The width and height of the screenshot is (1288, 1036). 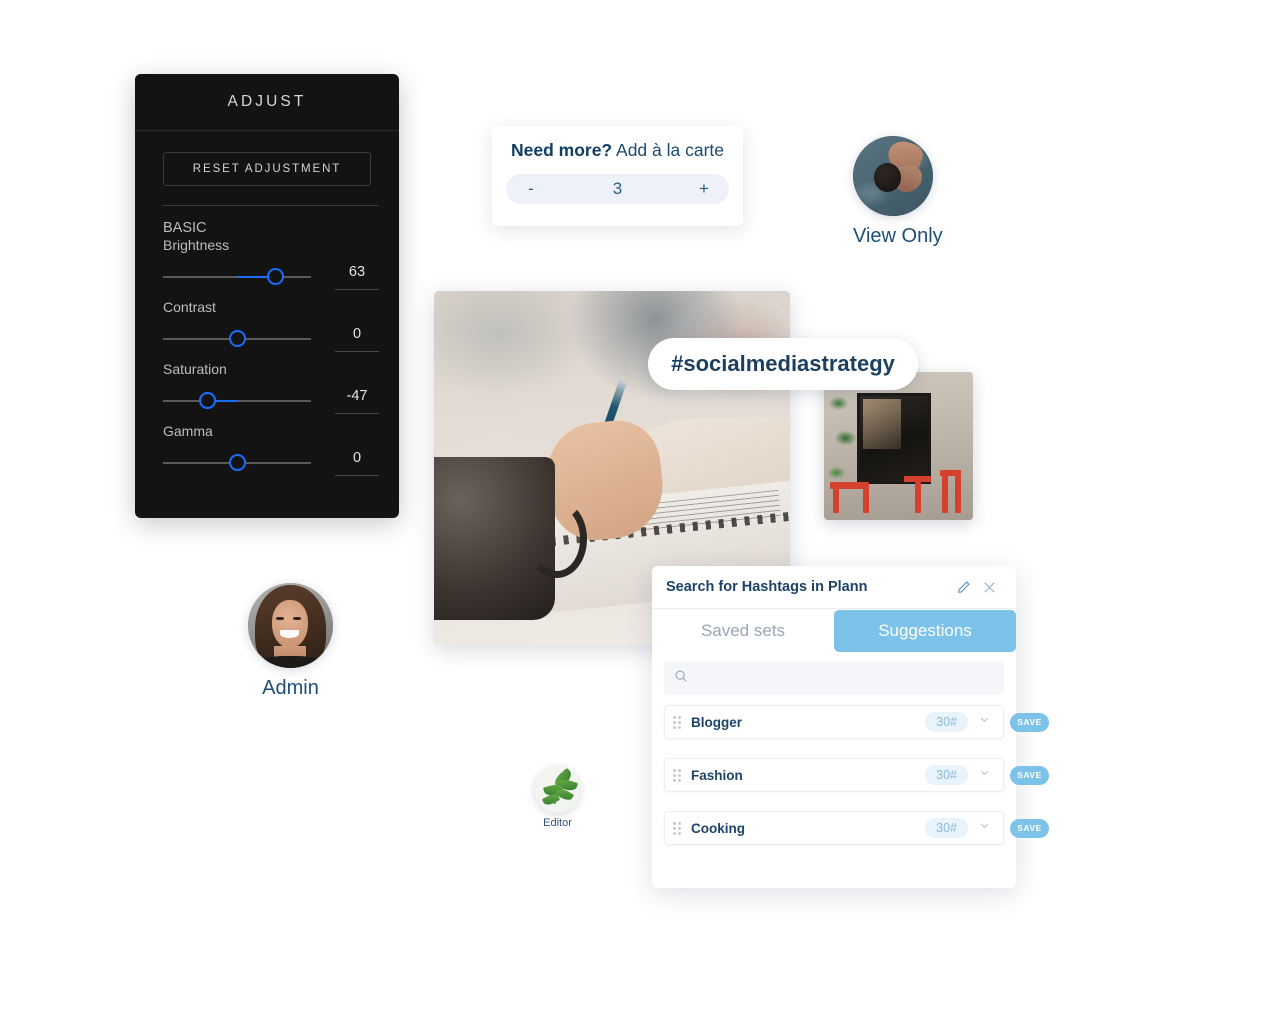 I want to click on admin-user: Admin, so click(x=290, y=641).